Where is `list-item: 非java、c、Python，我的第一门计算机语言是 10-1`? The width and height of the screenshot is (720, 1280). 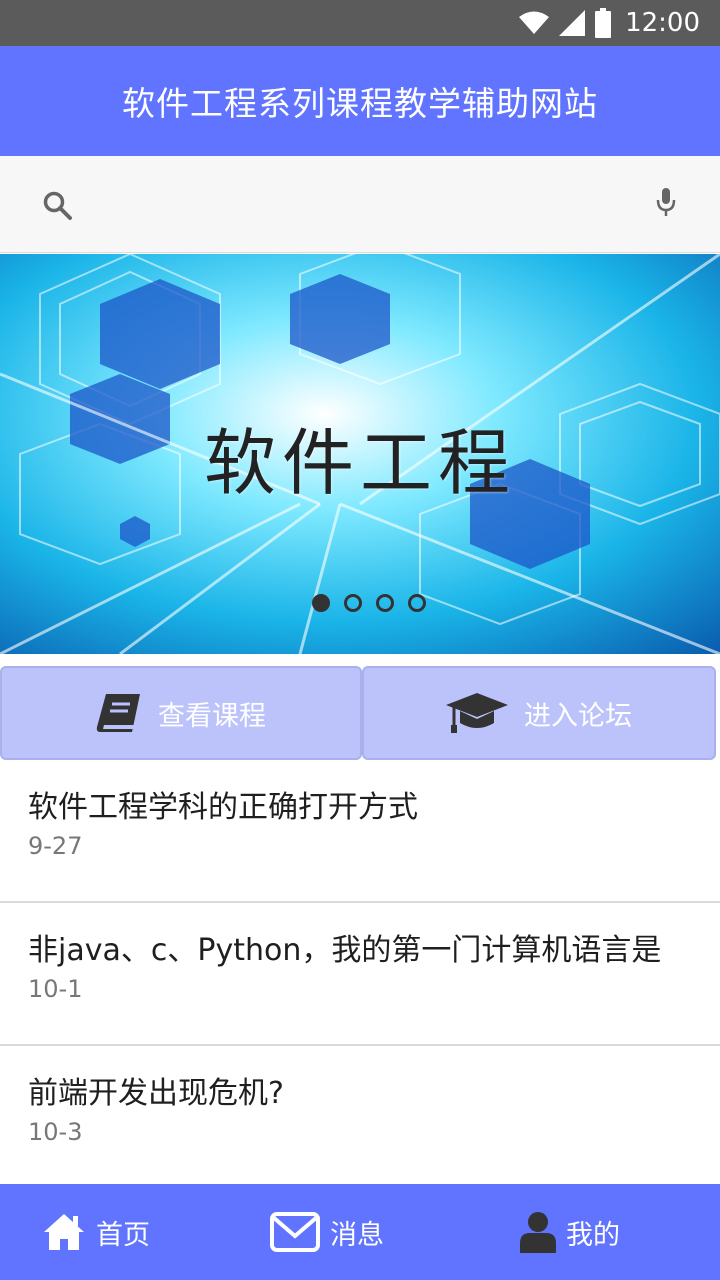 list-item: 非java、c、Python，我的第一门计算机语言是 10-1 is located at coordinates (360, 974).